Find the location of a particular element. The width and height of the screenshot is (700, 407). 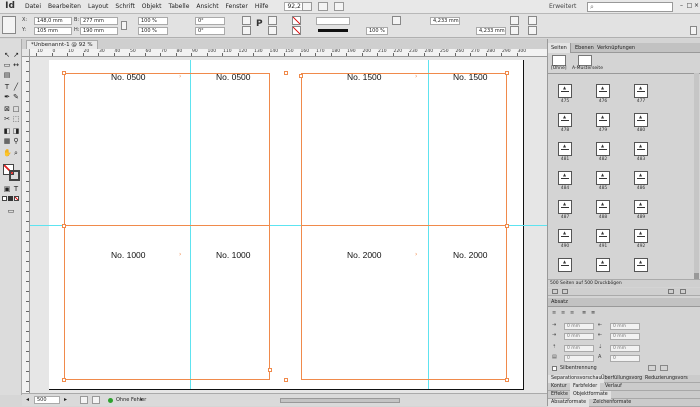

inset-field-1: 4,233 mm is located at coordinates (445, 21).